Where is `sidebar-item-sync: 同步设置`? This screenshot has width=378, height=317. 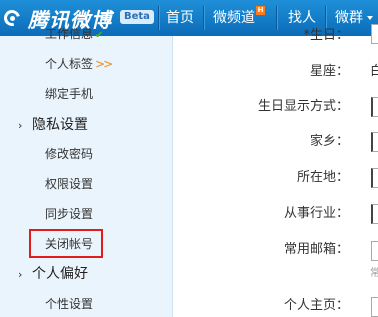
sidebar-item-sync: 同步设置 is located at coordinates (69, 214).